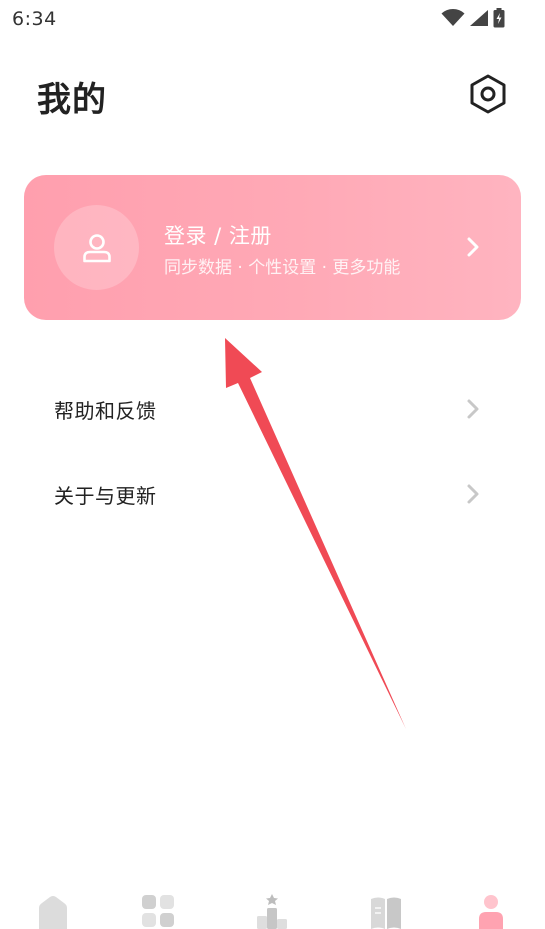 The image size is (545, 929). Describe the element at coordinates (272, 495) in the screenshot. I see `menu-item-about-update: 关于与更新` at that location.